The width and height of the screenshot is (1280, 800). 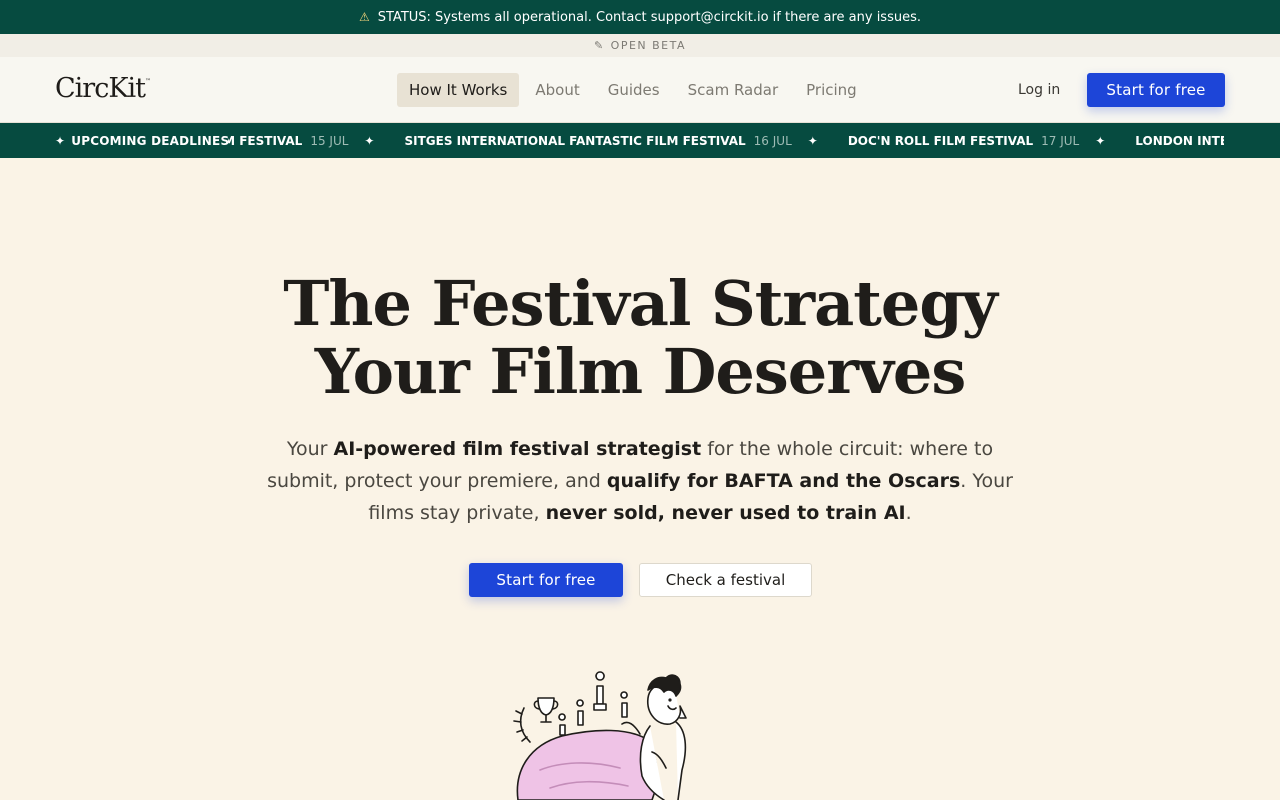 What do you see at coordinates (1060, 140) in the screenshot?
I see `ticker-item-date: 17 JUL` at bounding box center [1060, 140].